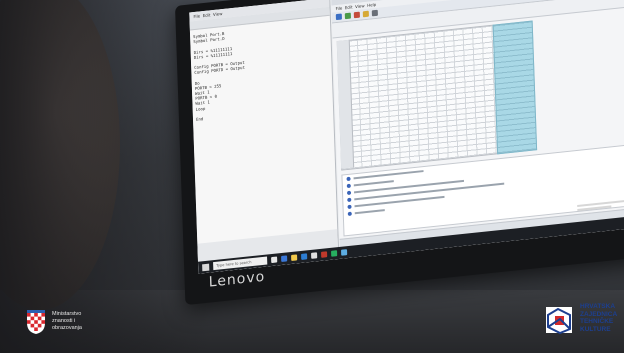 This screenshot has width=624, height=353. Describe the element at coordinates (515, 87) in the screenshot. I see `ascii-column` at that location.